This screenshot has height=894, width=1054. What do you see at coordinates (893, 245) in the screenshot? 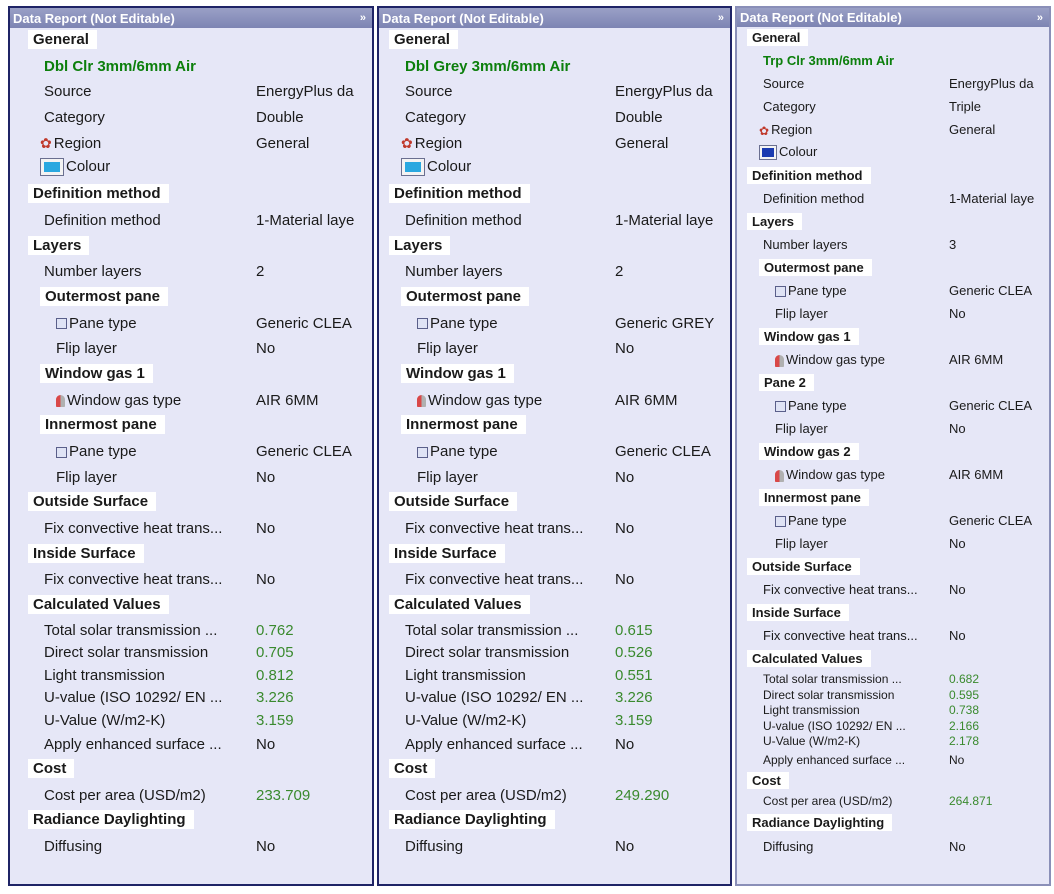
I see `row-number-layers: Number layers 3` at bounding box center [893, 245].